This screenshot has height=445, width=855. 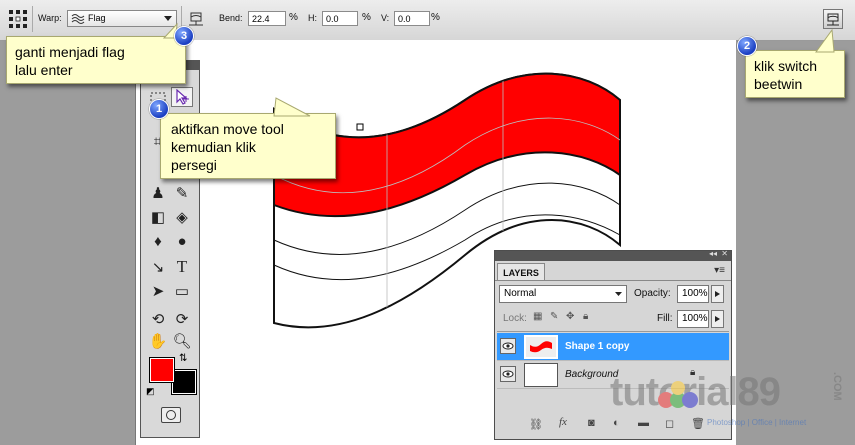 I want to click on lock-transparent-icon: ▦, so click(x=537, y=316).